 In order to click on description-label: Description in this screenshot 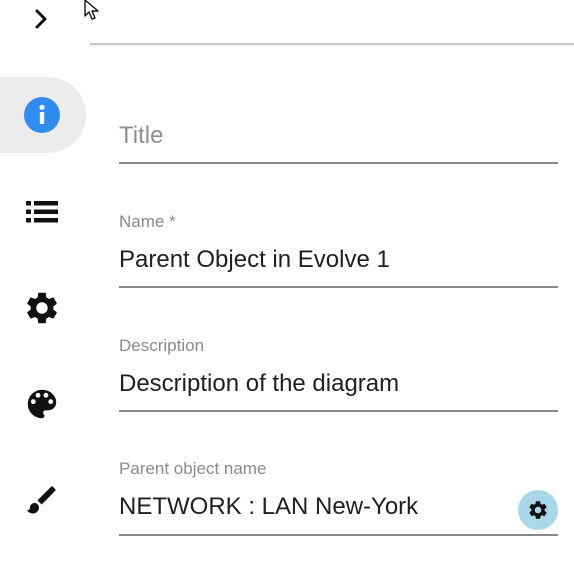, I will do `click(162, 345)`.